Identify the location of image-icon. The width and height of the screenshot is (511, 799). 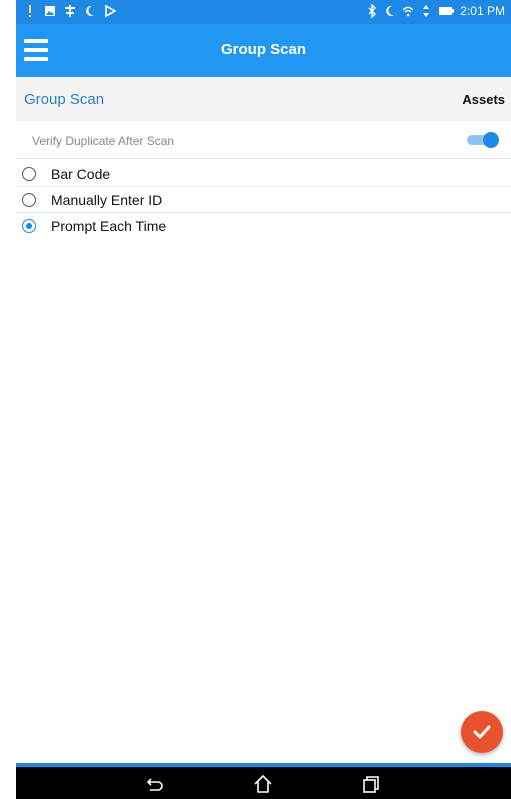
(50, 11).